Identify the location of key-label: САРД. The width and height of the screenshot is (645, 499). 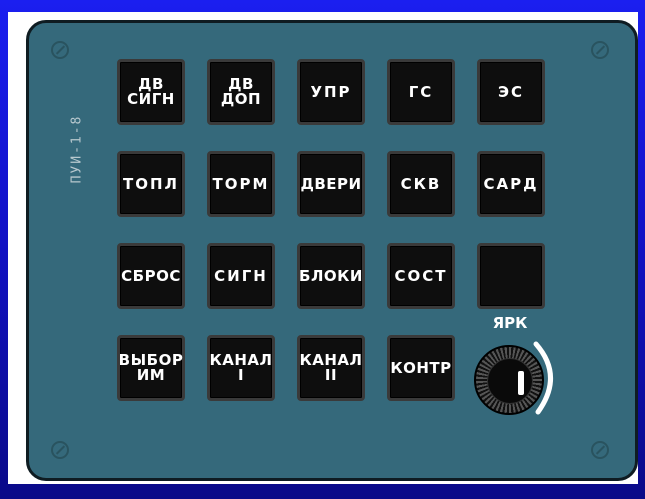
(511, 183).